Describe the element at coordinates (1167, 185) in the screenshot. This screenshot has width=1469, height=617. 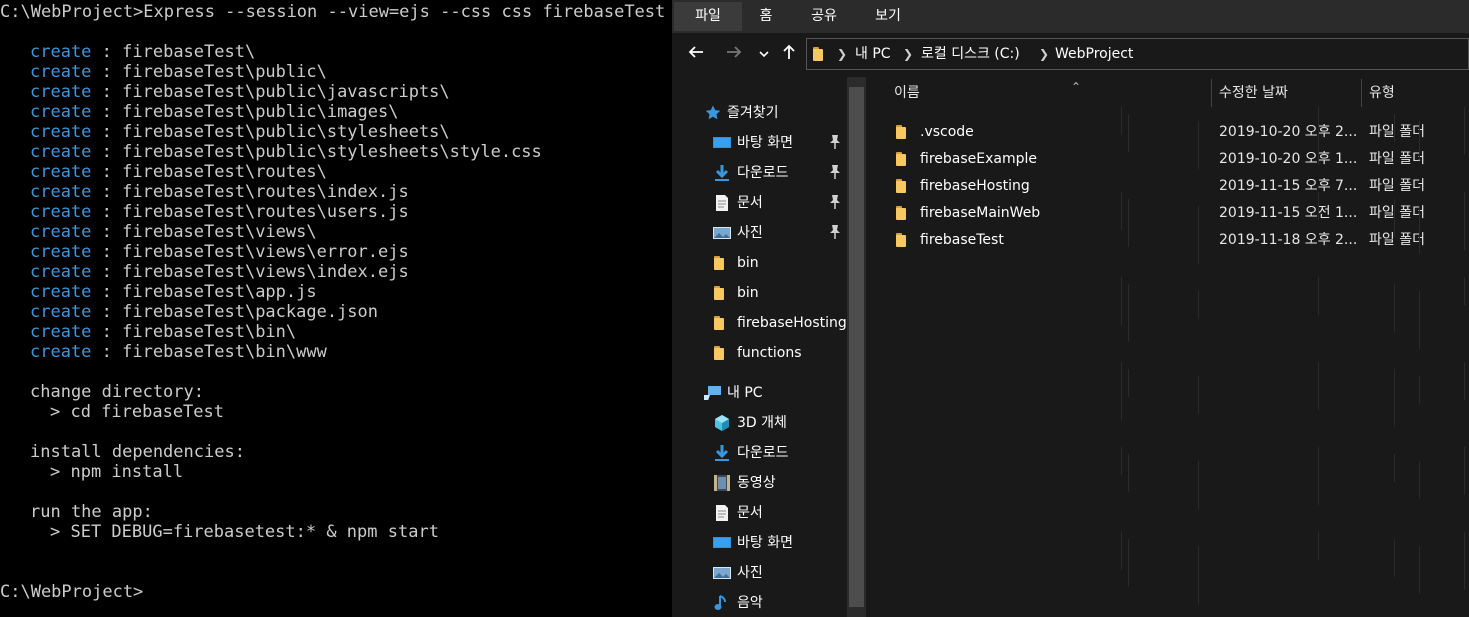
I see `file-row: firebaseHosting 2019-11-15 오후 7... 파일 폴더` at that location.